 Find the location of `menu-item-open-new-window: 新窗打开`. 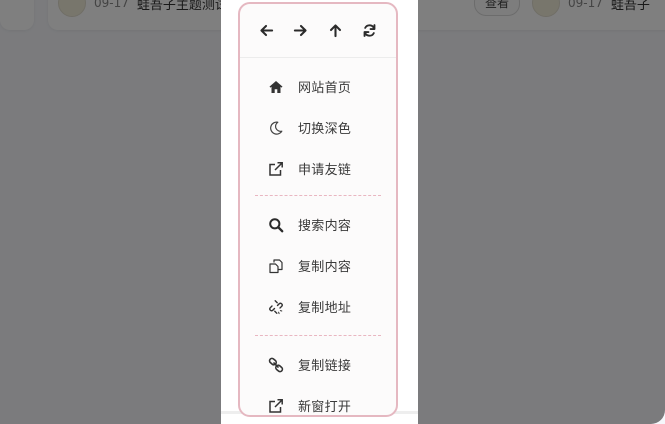

menu-item-open-new-window: 新窗打开 is located at coordinates (318, 404).